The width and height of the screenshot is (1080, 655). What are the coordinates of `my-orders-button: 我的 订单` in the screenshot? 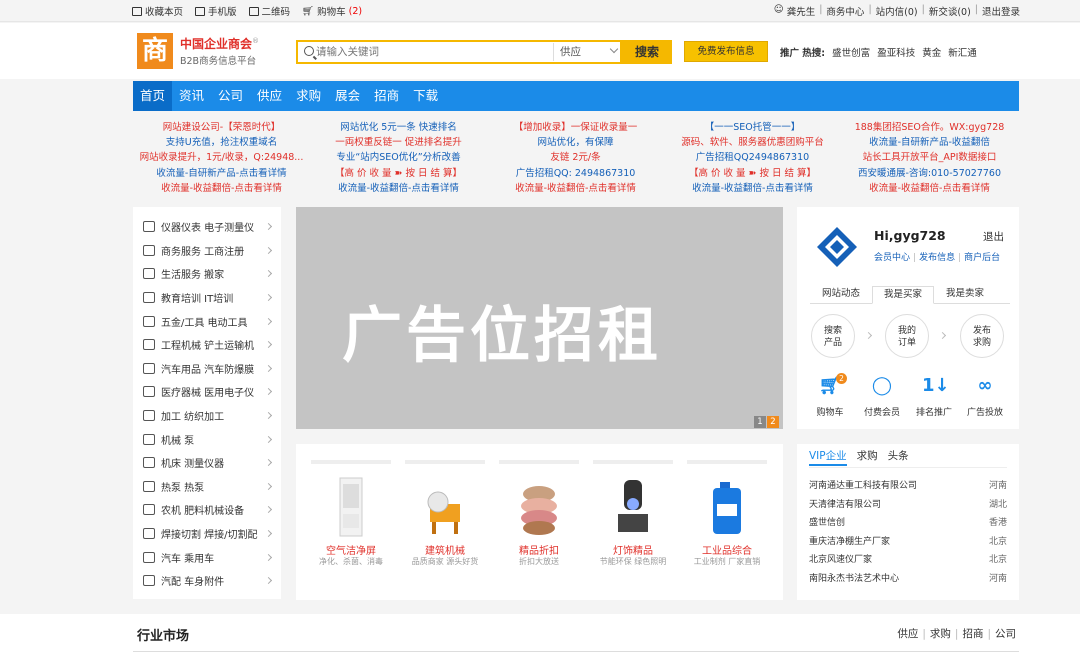 It's located at (907, 336).